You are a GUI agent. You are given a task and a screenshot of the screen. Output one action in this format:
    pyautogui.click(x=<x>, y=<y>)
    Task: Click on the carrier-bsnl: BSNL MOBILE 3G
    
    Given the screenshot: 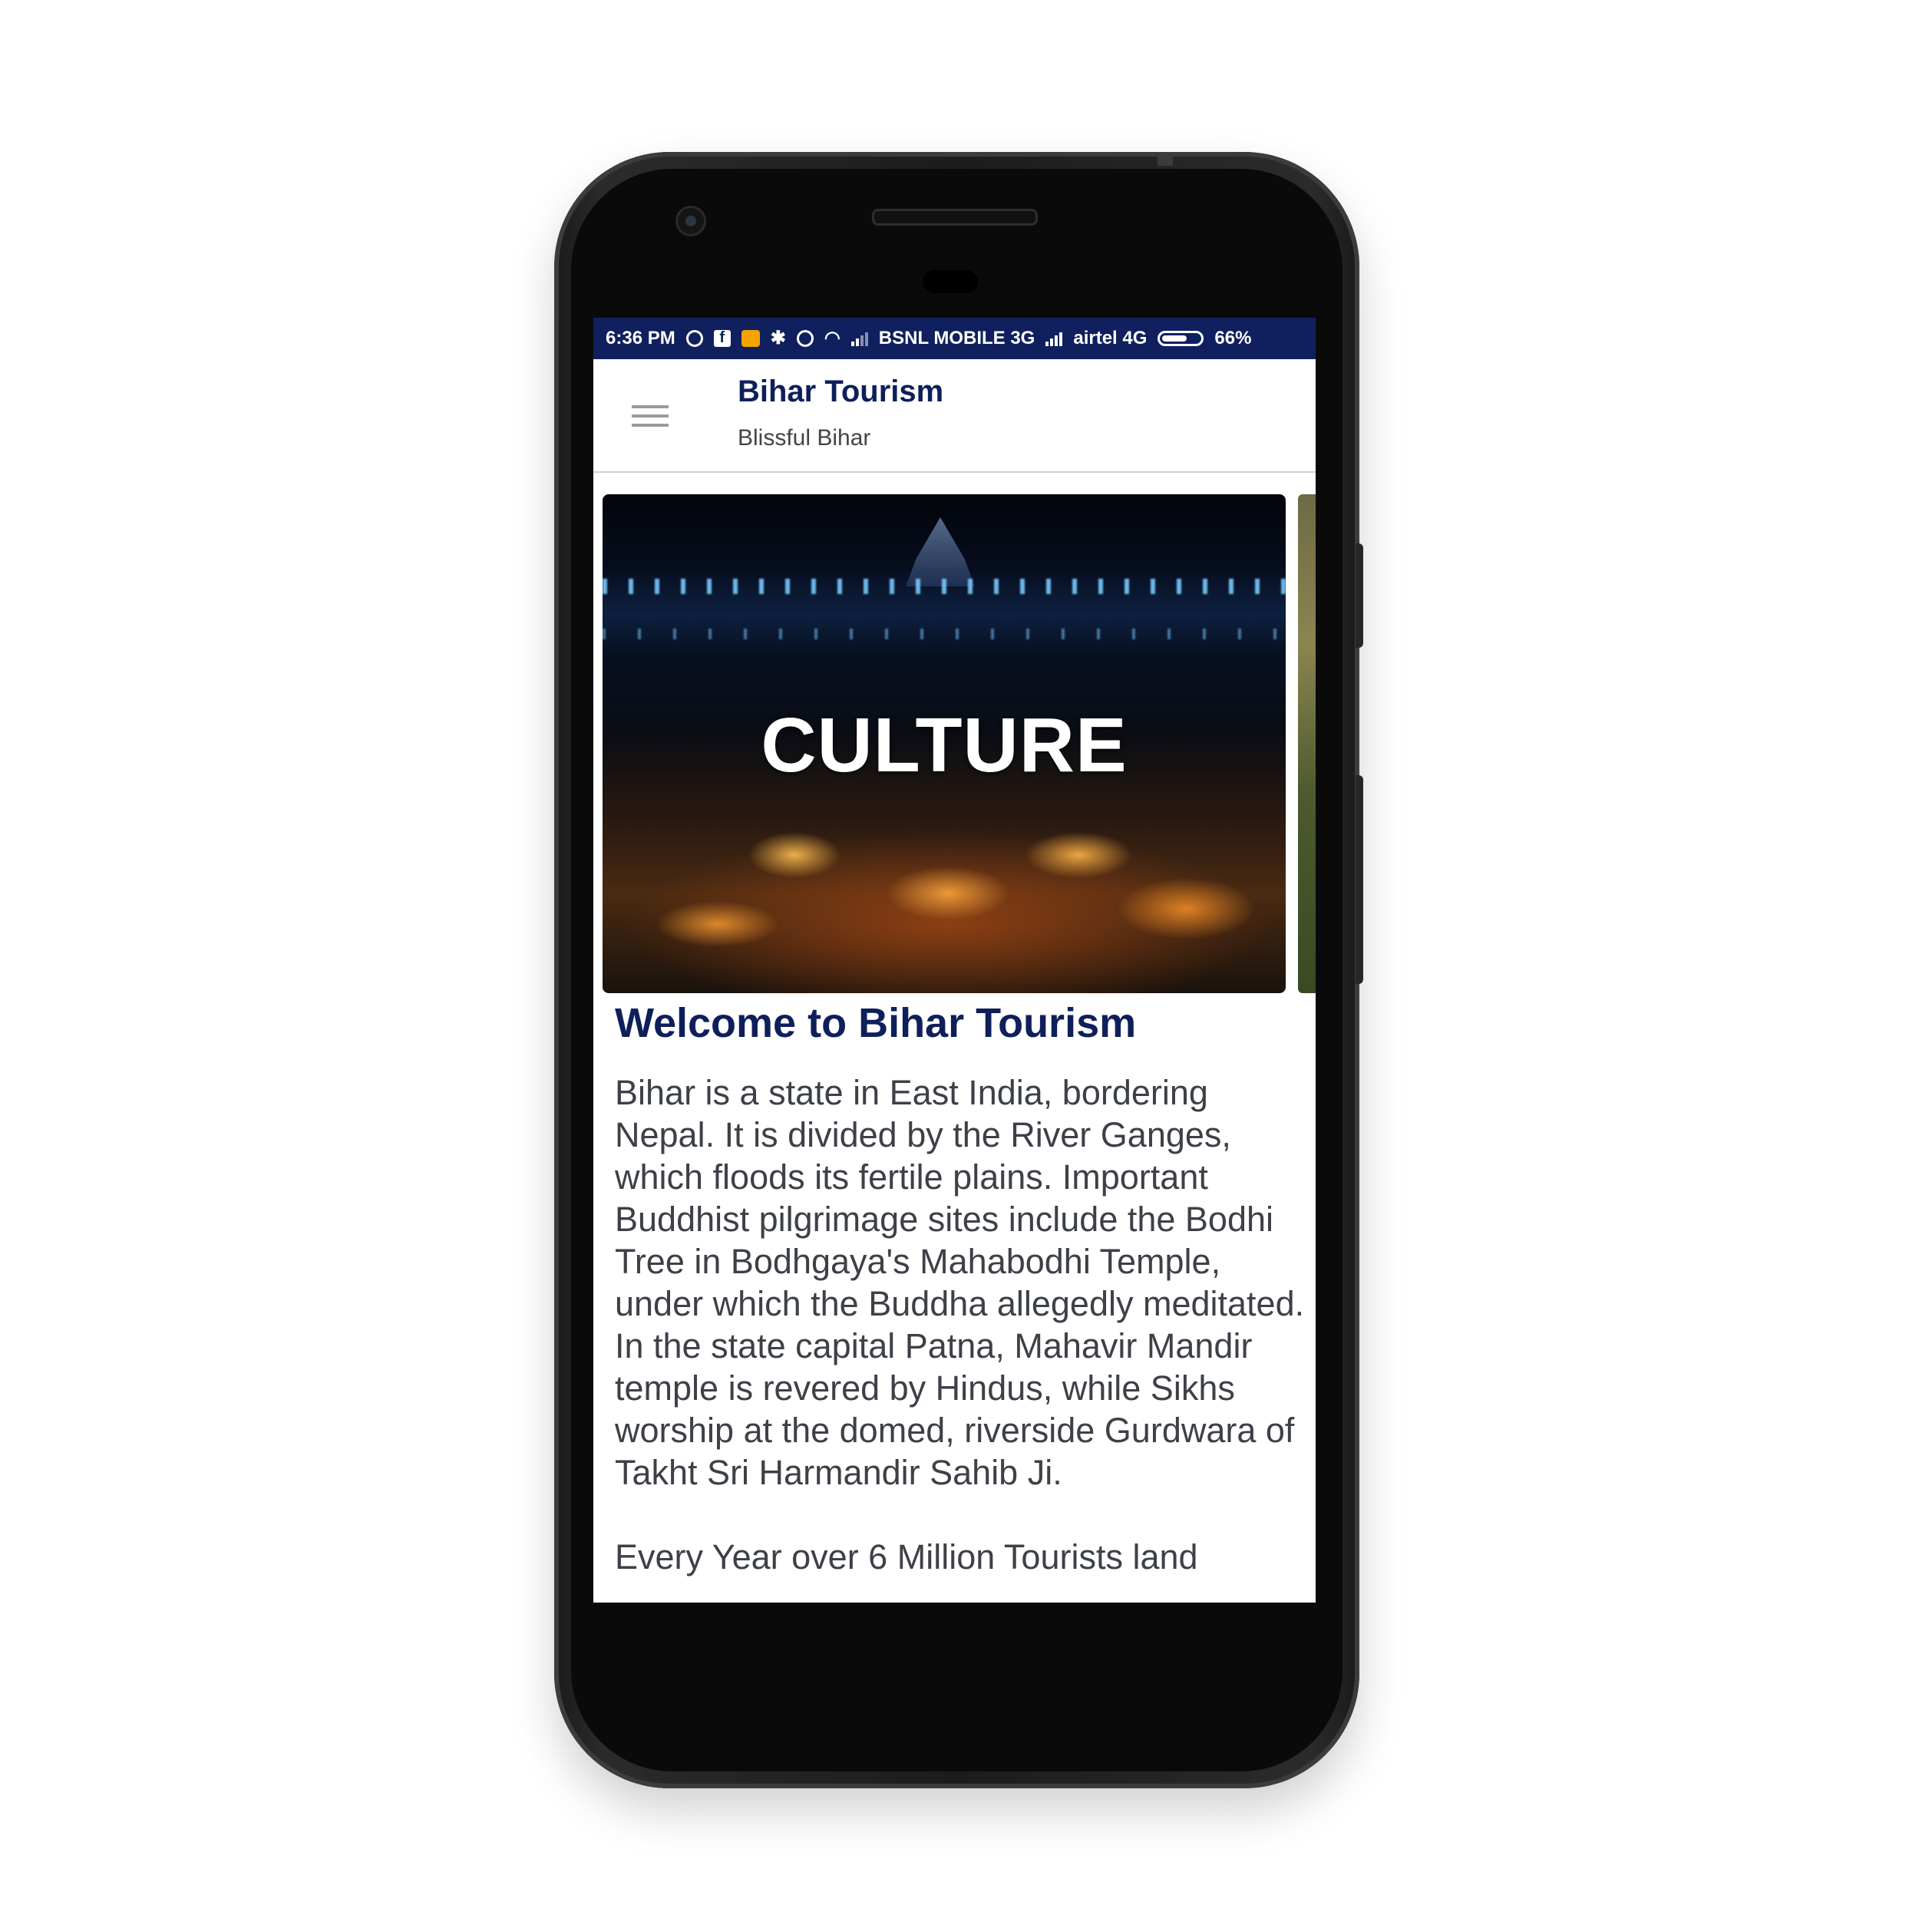 What is the action you would take?
    pyautogui.click(x=956, y=338)
    